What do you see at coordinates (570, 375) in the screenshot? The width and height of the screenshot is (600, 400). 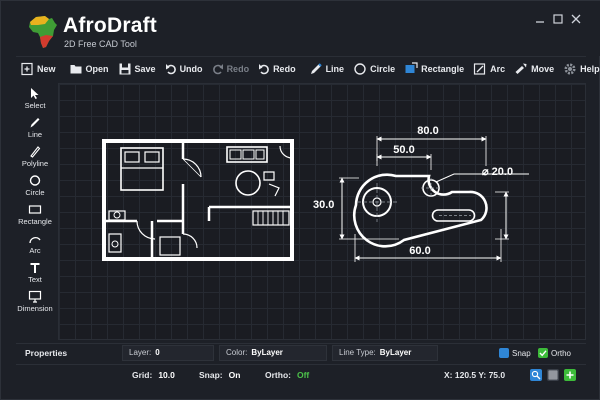 I see `add-icon` at bounding box center [570, 375].